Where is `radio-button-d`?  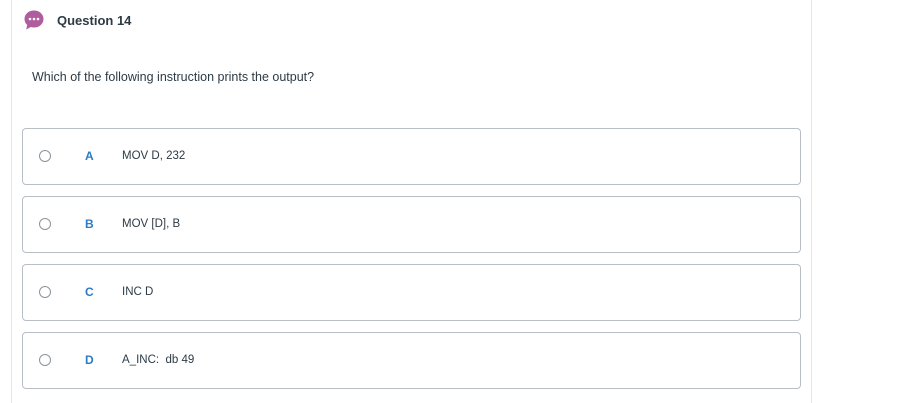
radio-button-d is located at coordinates (45, 360).